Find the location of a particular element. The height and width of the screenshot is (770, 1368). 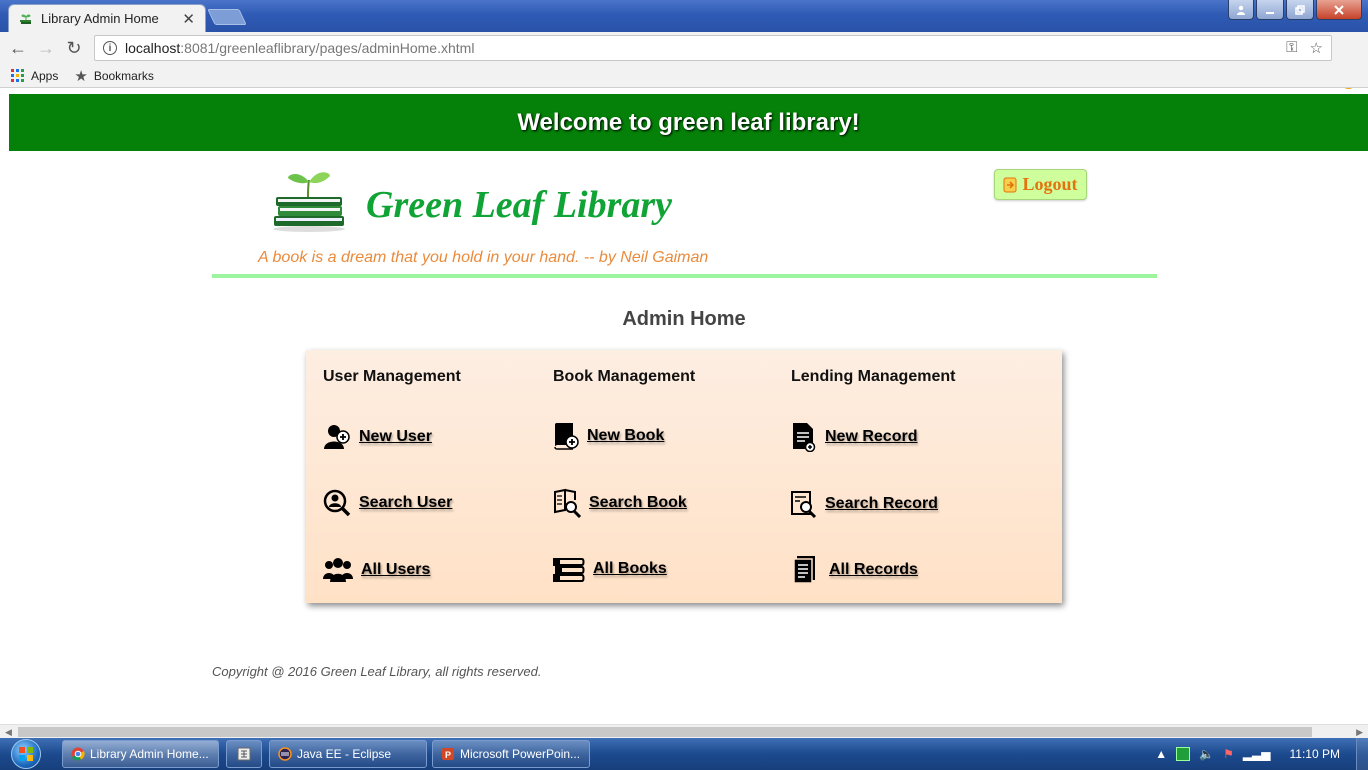

scroll-left-icon: ◀ is located at coordinates (8, 732).